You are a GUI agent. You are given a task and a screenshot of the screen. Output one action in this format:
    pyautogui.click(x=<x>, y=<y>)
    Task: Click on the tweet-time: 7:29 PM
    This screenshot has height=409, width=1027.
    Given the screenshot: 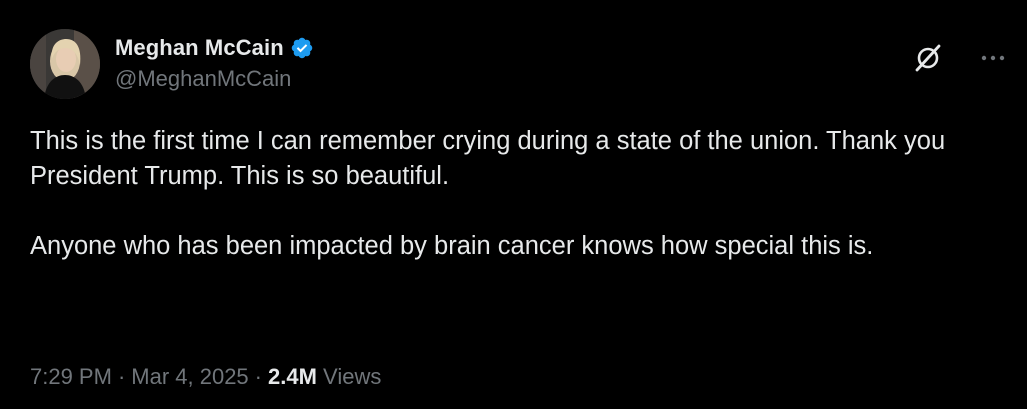 What is the action you would take?
    pyautogui.click(x=71, y=376)
    